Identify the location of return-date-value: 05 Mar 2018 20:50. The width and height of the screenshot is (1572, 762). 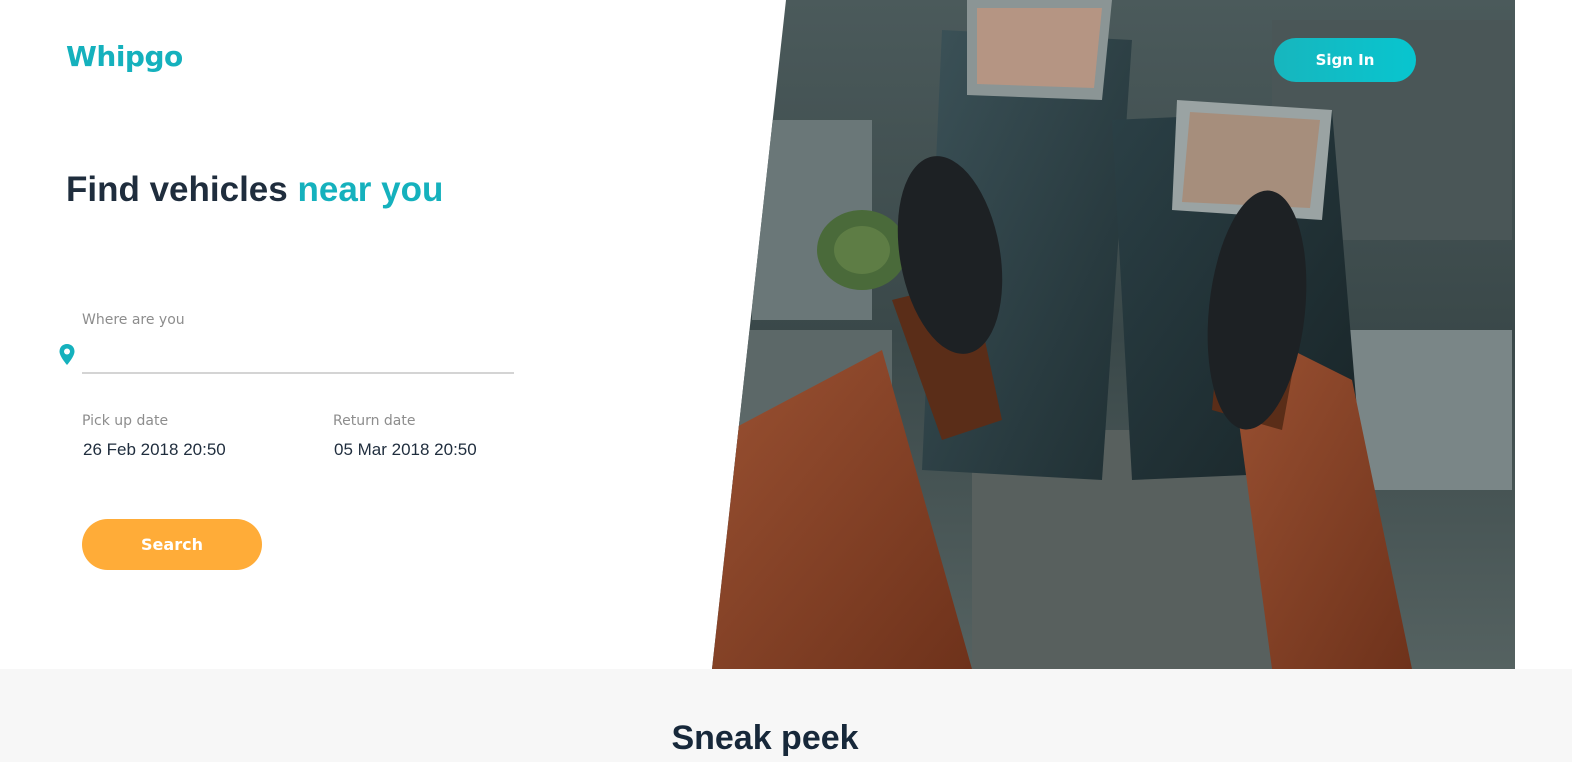
(405, 450).